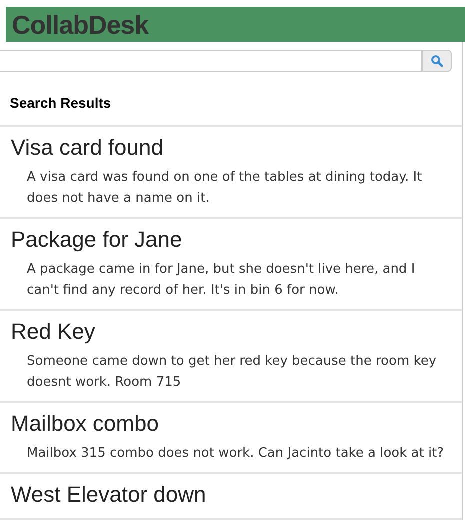  I want to click on result-description: A package came in for Jane, but she doesn't live here, and I can't find any record of her. It's in bin 6 for now., so click(221, 280).